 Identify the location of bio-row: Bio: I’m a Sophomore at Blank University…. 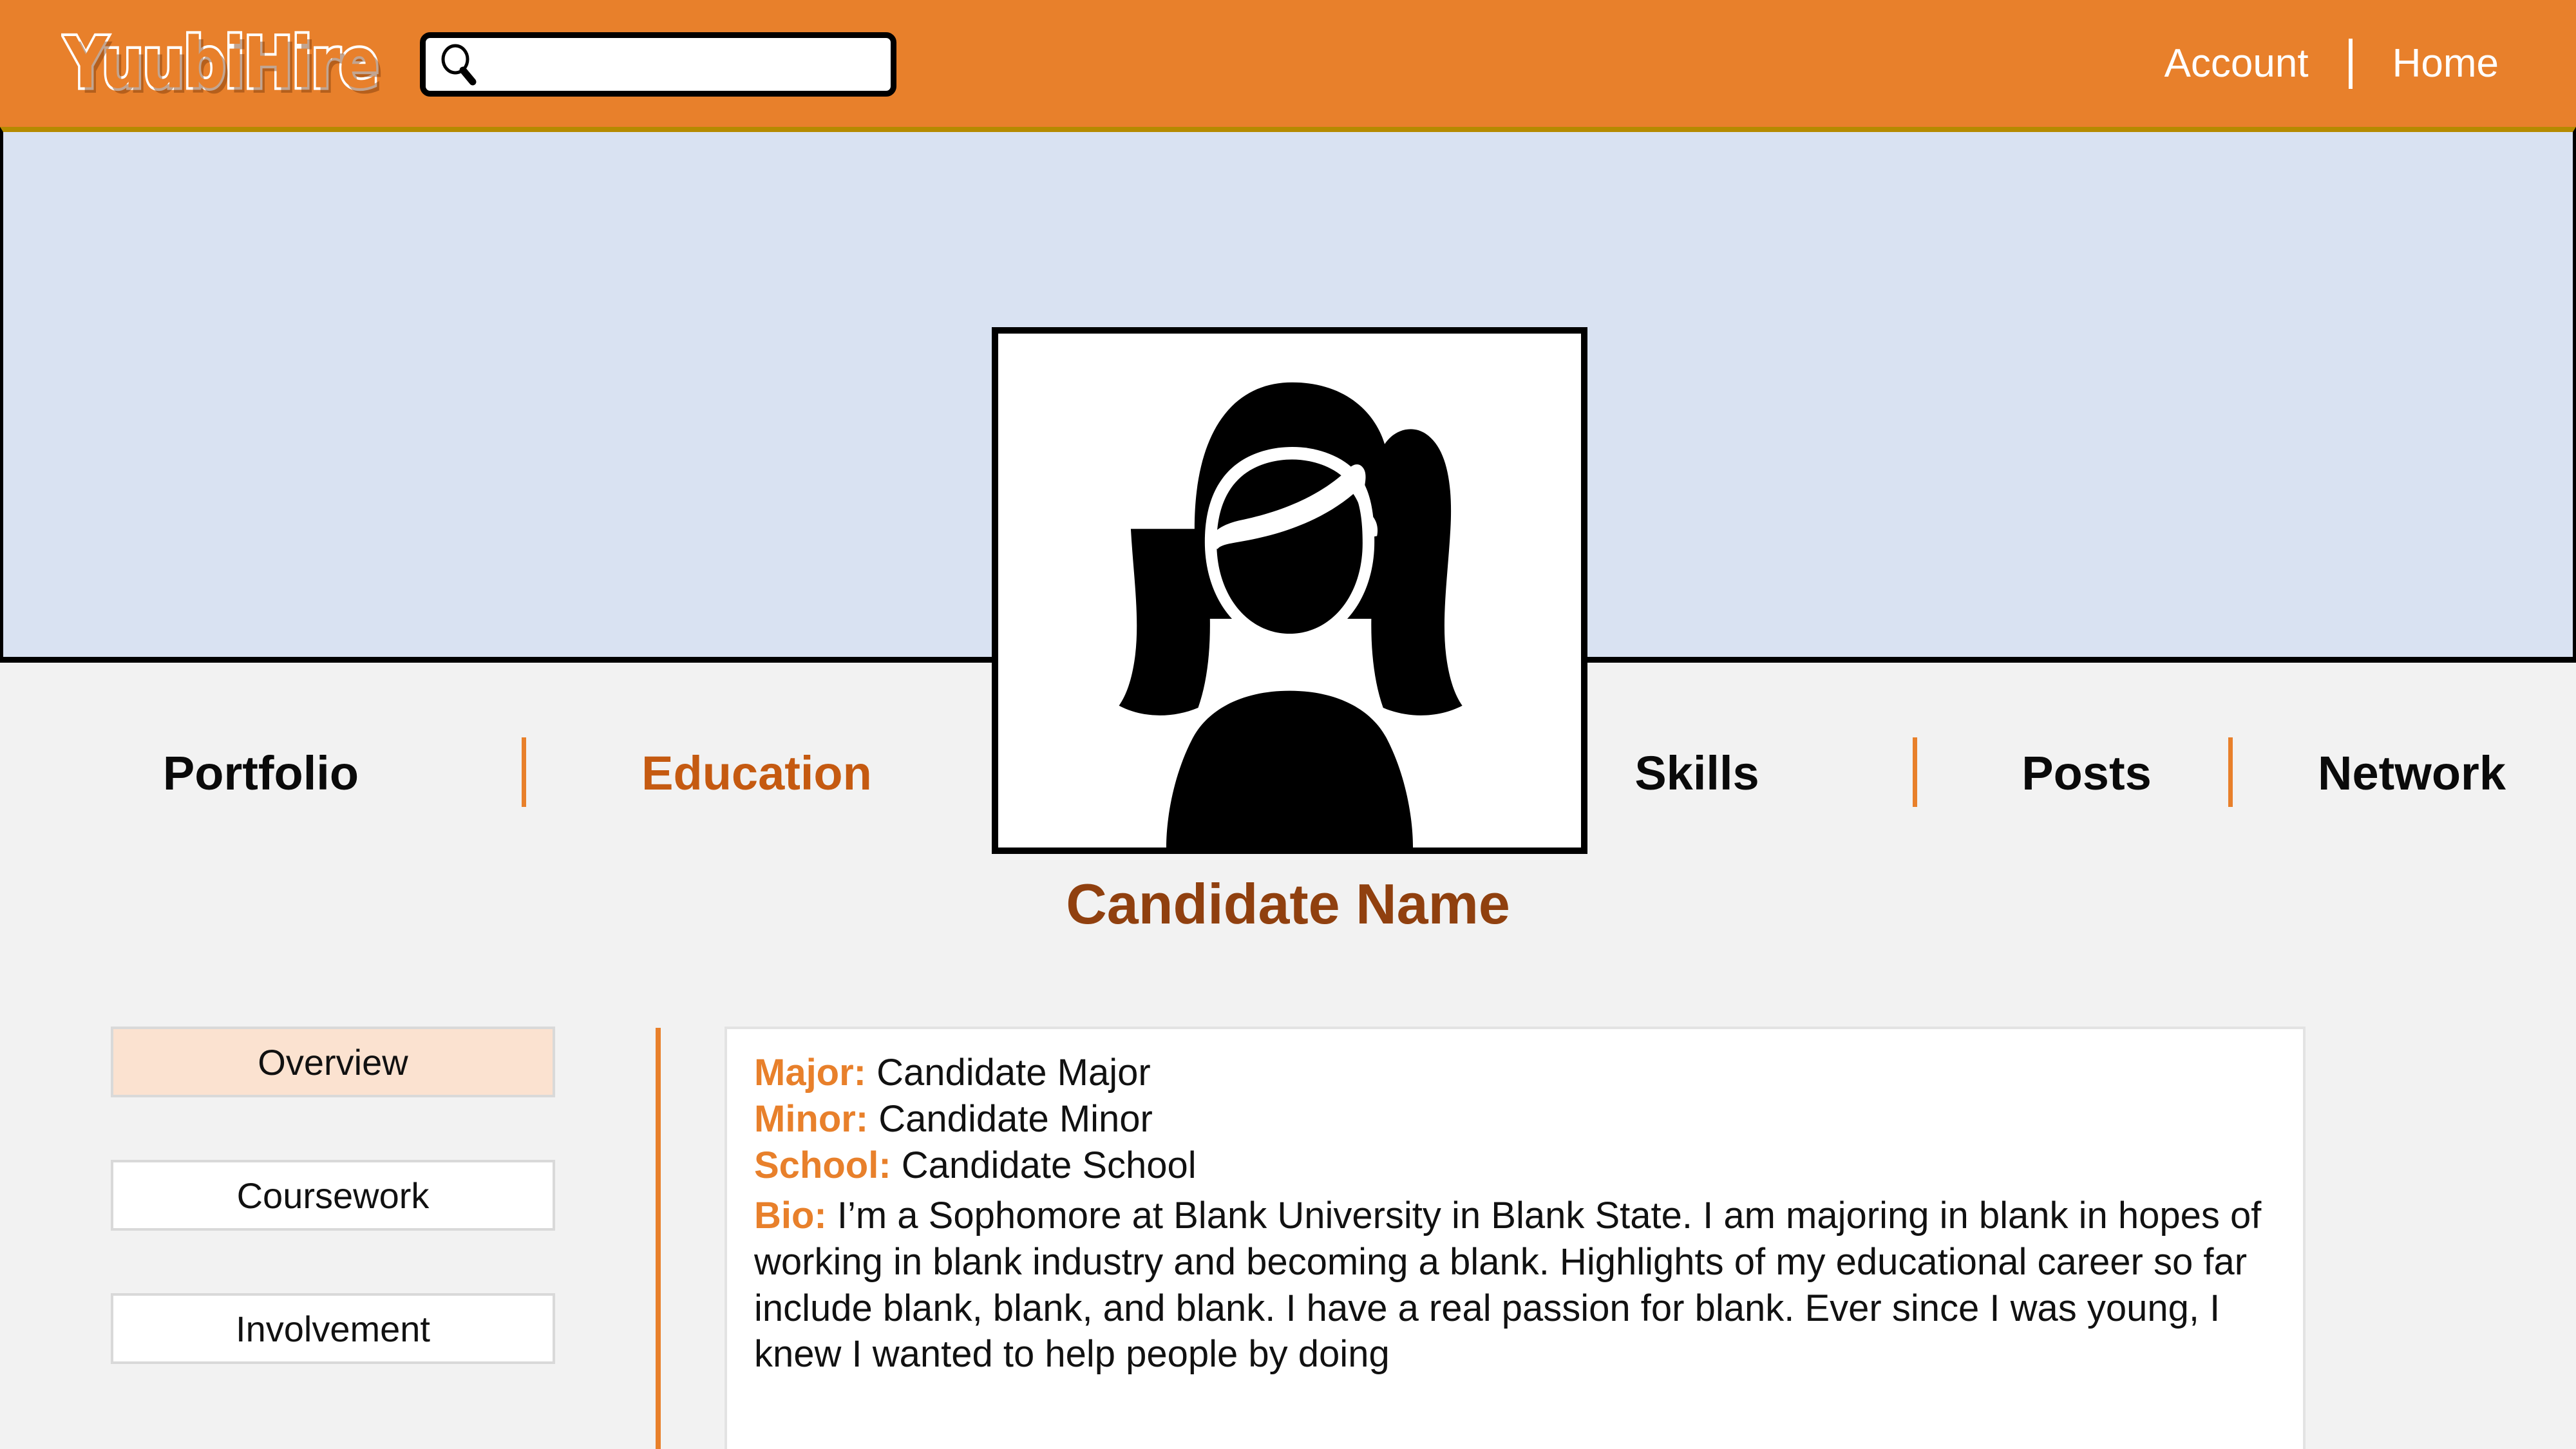
(1515, 1286).